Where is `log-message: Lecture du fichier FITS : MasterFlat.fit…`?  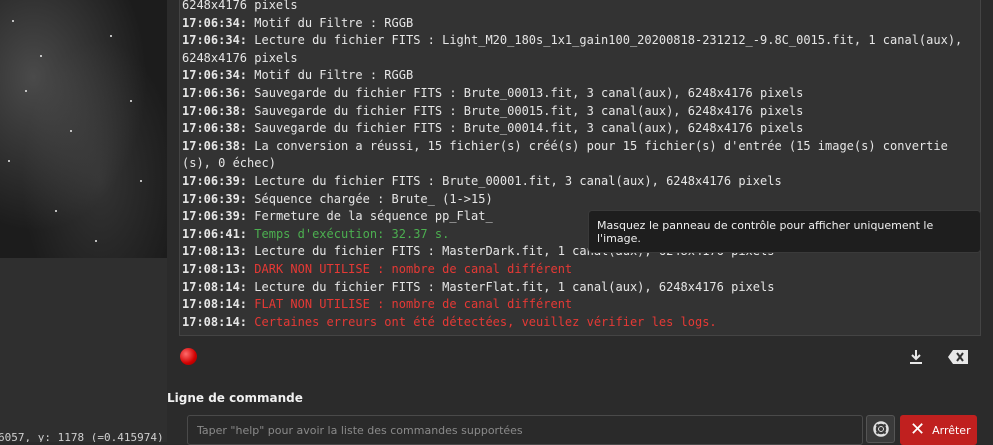
log-message: Lecture du fichier FITS : MasterFlat.fit… is located at coordinates (514, 286).